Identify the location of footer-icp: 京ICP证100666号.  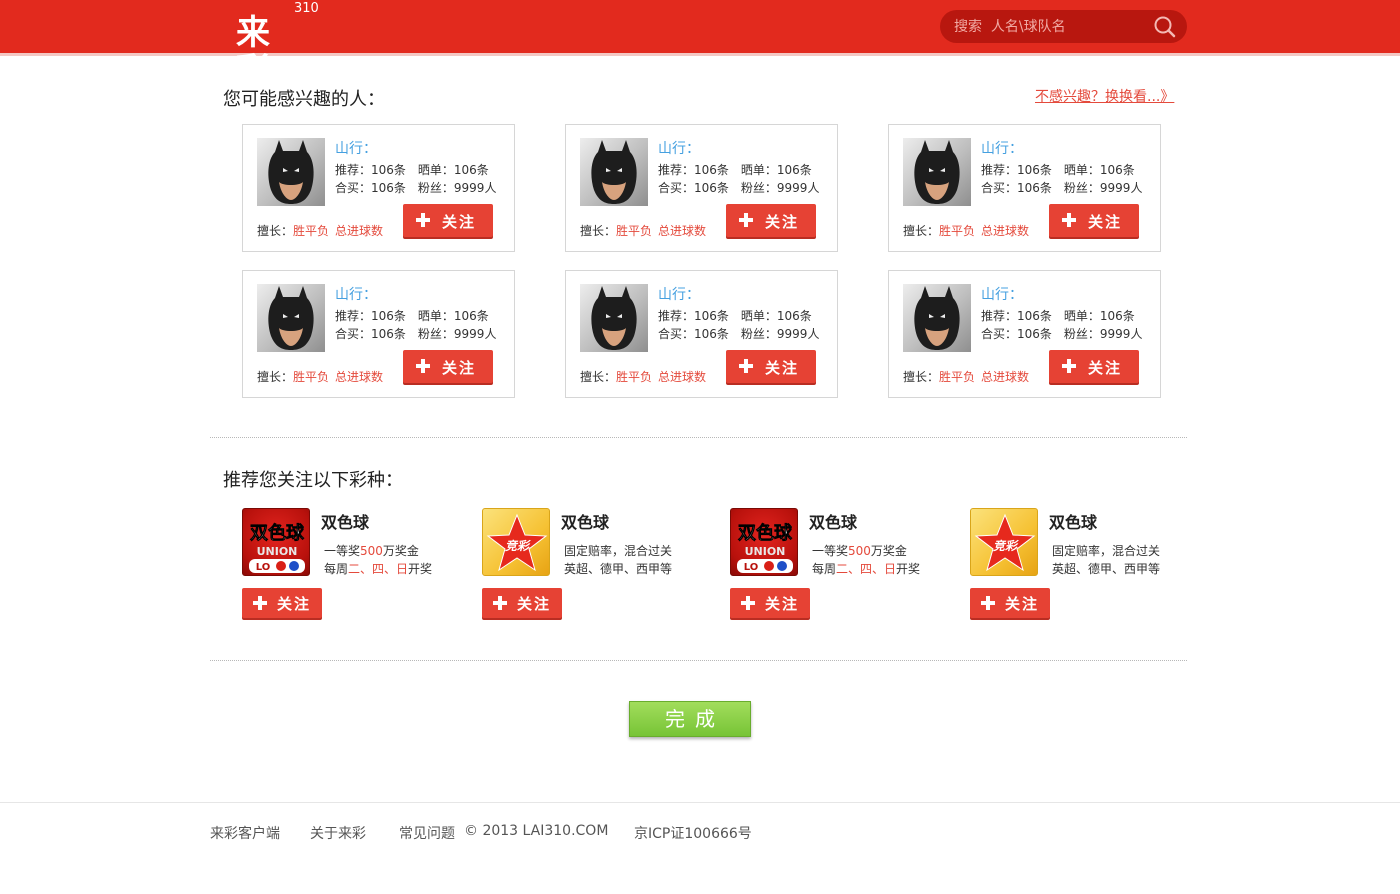
(693, 834).